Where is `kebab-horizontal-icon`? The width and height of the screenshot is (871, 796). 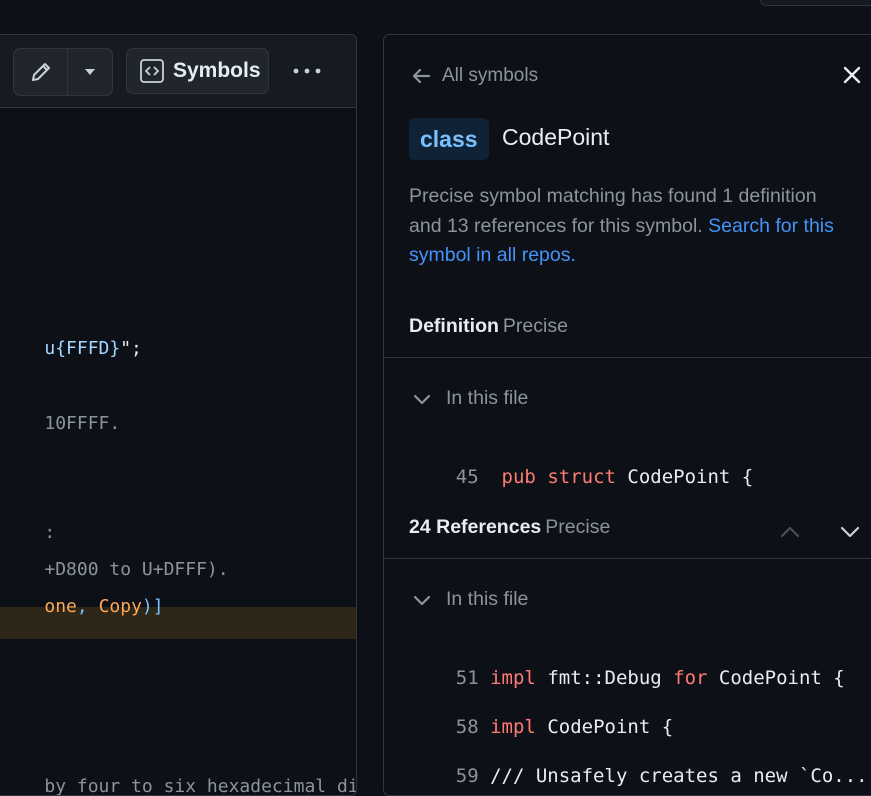 kebab-horizontal-icon is located at coordinates (307, 71).